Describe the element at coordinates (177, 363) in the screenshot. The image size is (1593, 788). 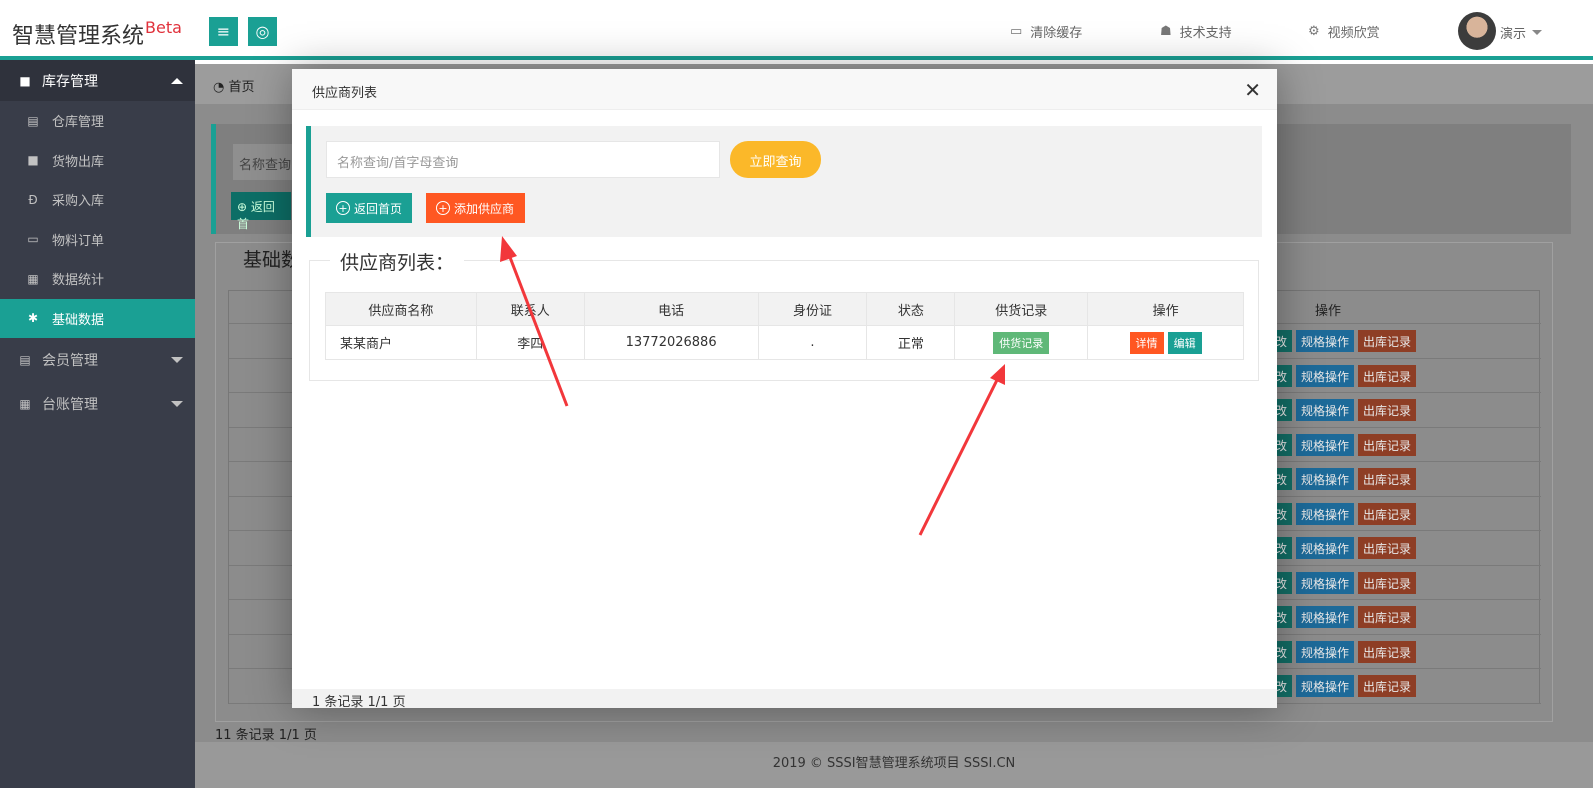
I see `chevron-down-icon` at that location.